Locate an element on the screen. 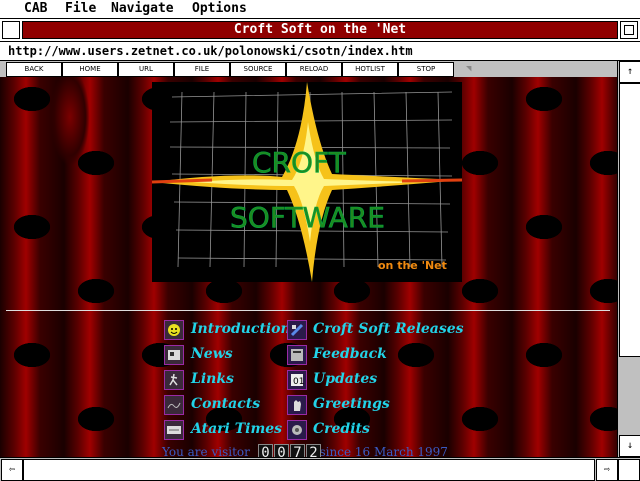 Image resolution: width=640 pixels, height=481 pixels. menu-options: Options is located at coordinates (219, 8).